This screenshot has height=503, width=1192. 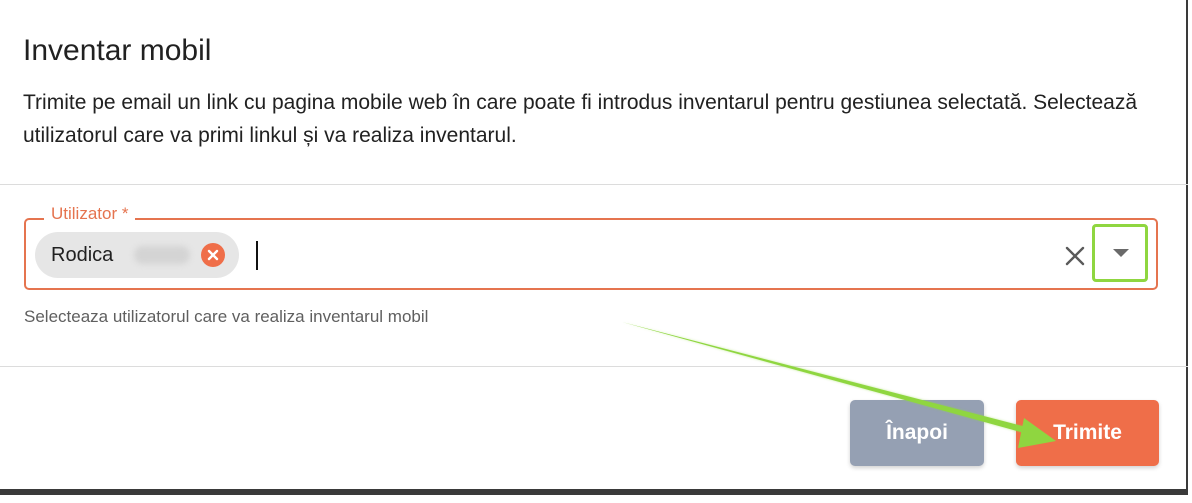 I want to click on back-button: Înapoi, so click(x=917, y=433).